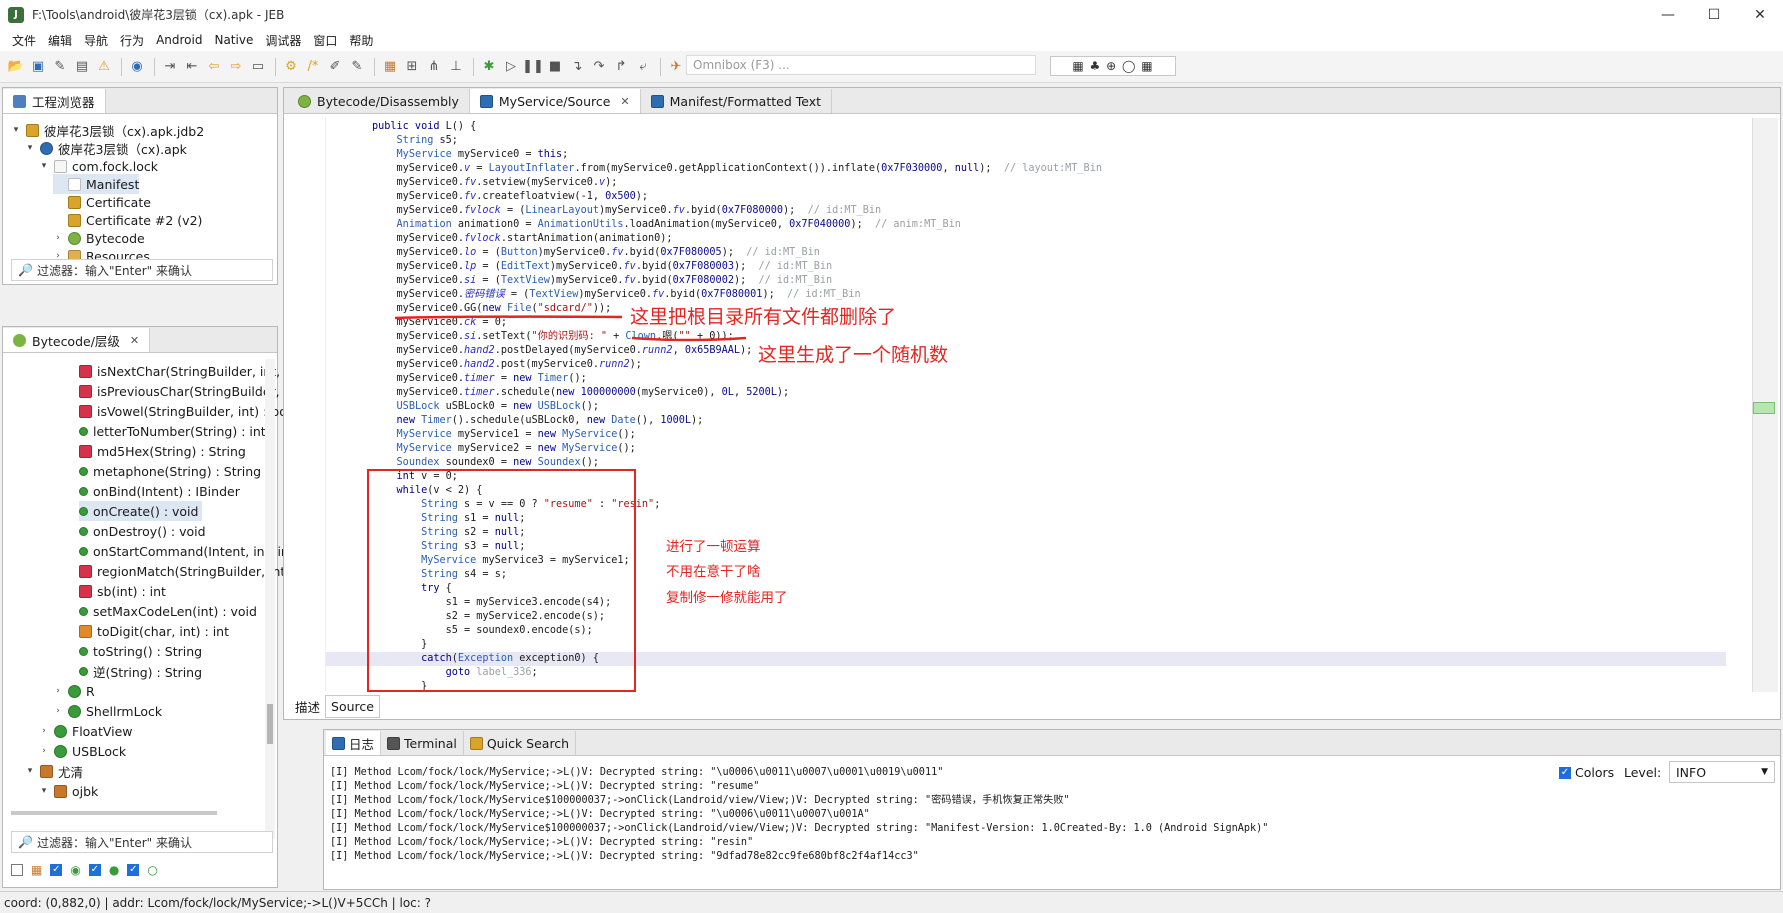 The width and height of the screenshot is (1783, 913). Describe the element at coordinates (187, 411) in the screenshot. I see `bytecode-tree-item: isVowel(StringBuilder, int) : boo` at that location.